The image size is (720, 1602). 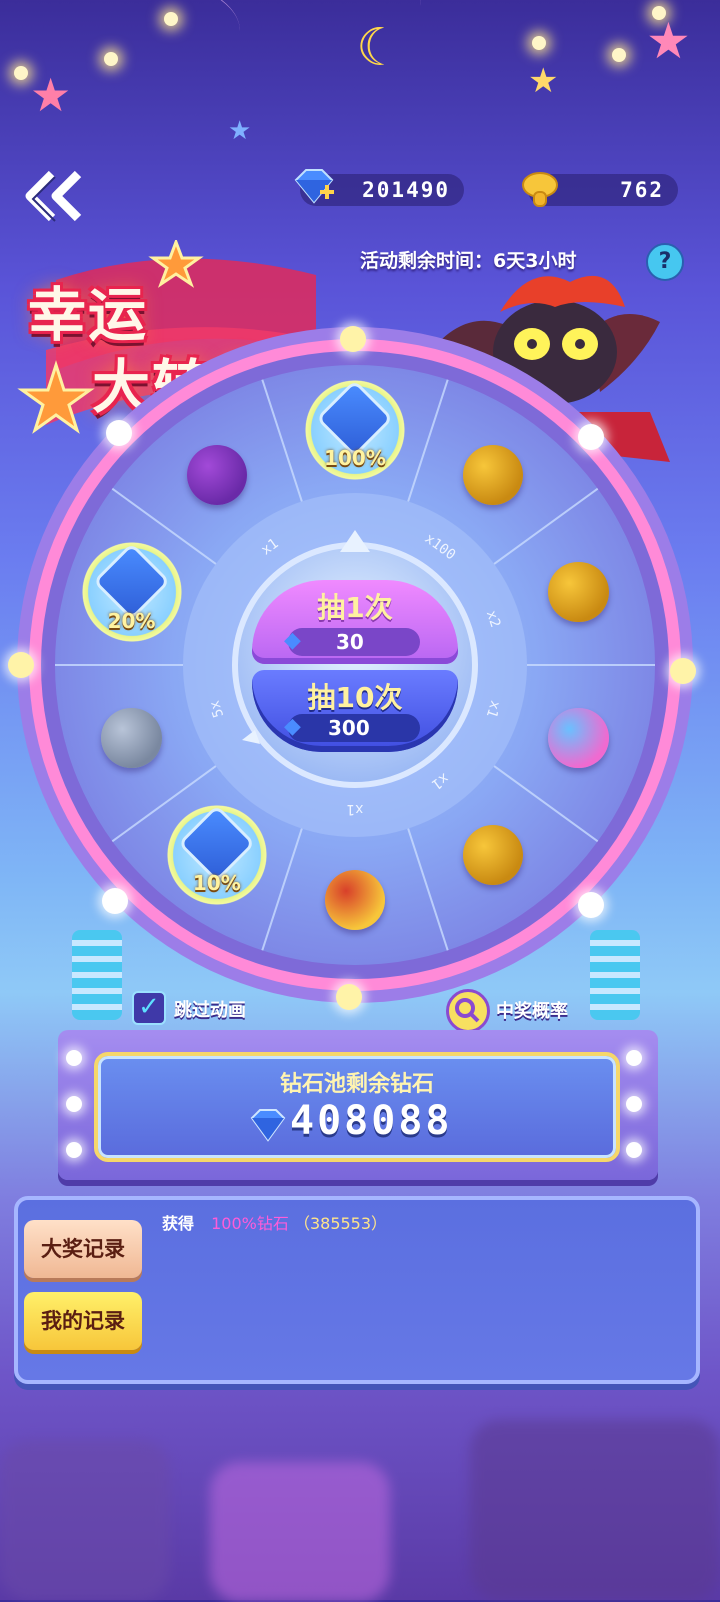 What do you see at coordinates (210, 1010) in the screenshot?
I see `skip-animation-label: 跳过动画` at bounding box center [210, 1010].